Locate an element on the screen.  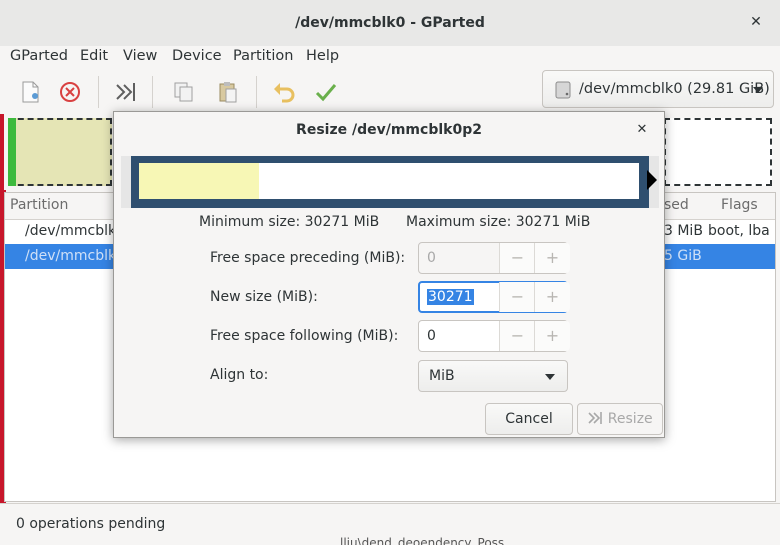
new-size-label: New size (MiB): is located at coordinates (264, 297).